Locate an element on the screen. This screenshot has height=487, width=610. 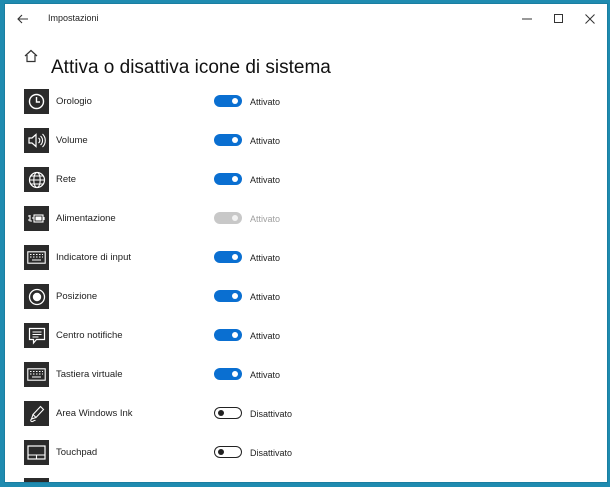
title-bar: Impostazioni is located at coordinates (306, 19).